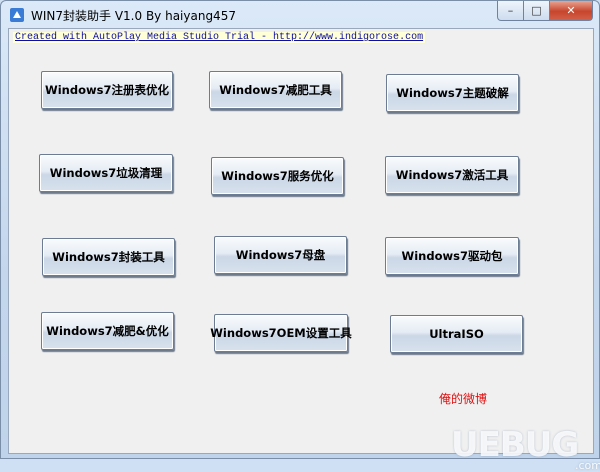 Image resolution: width=600 pixels, height=472 pixels. I want to click on window-title: WIN7封装助手 V1.0 By haiyang457, so click(133, 16).